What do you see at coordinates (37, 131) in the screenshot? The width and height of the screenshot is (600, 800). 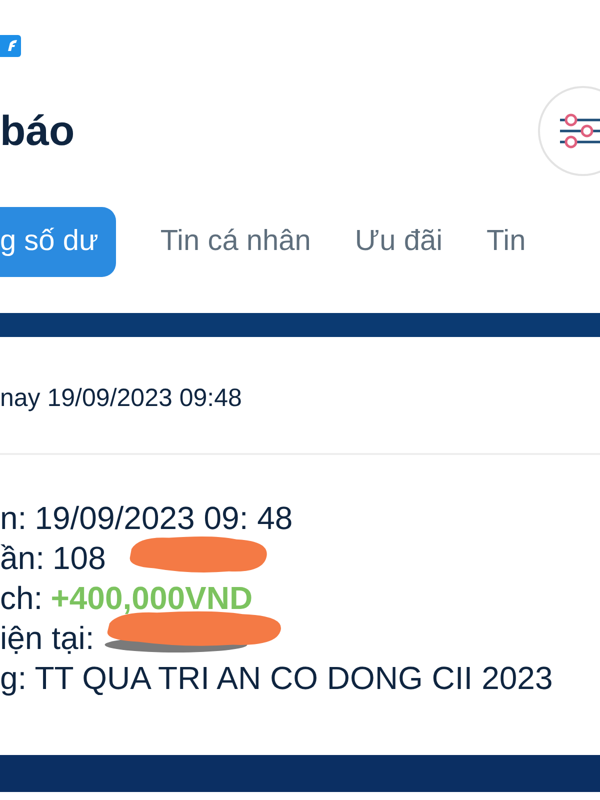 I see `page-title: báo` at bounding box center [37, 131].